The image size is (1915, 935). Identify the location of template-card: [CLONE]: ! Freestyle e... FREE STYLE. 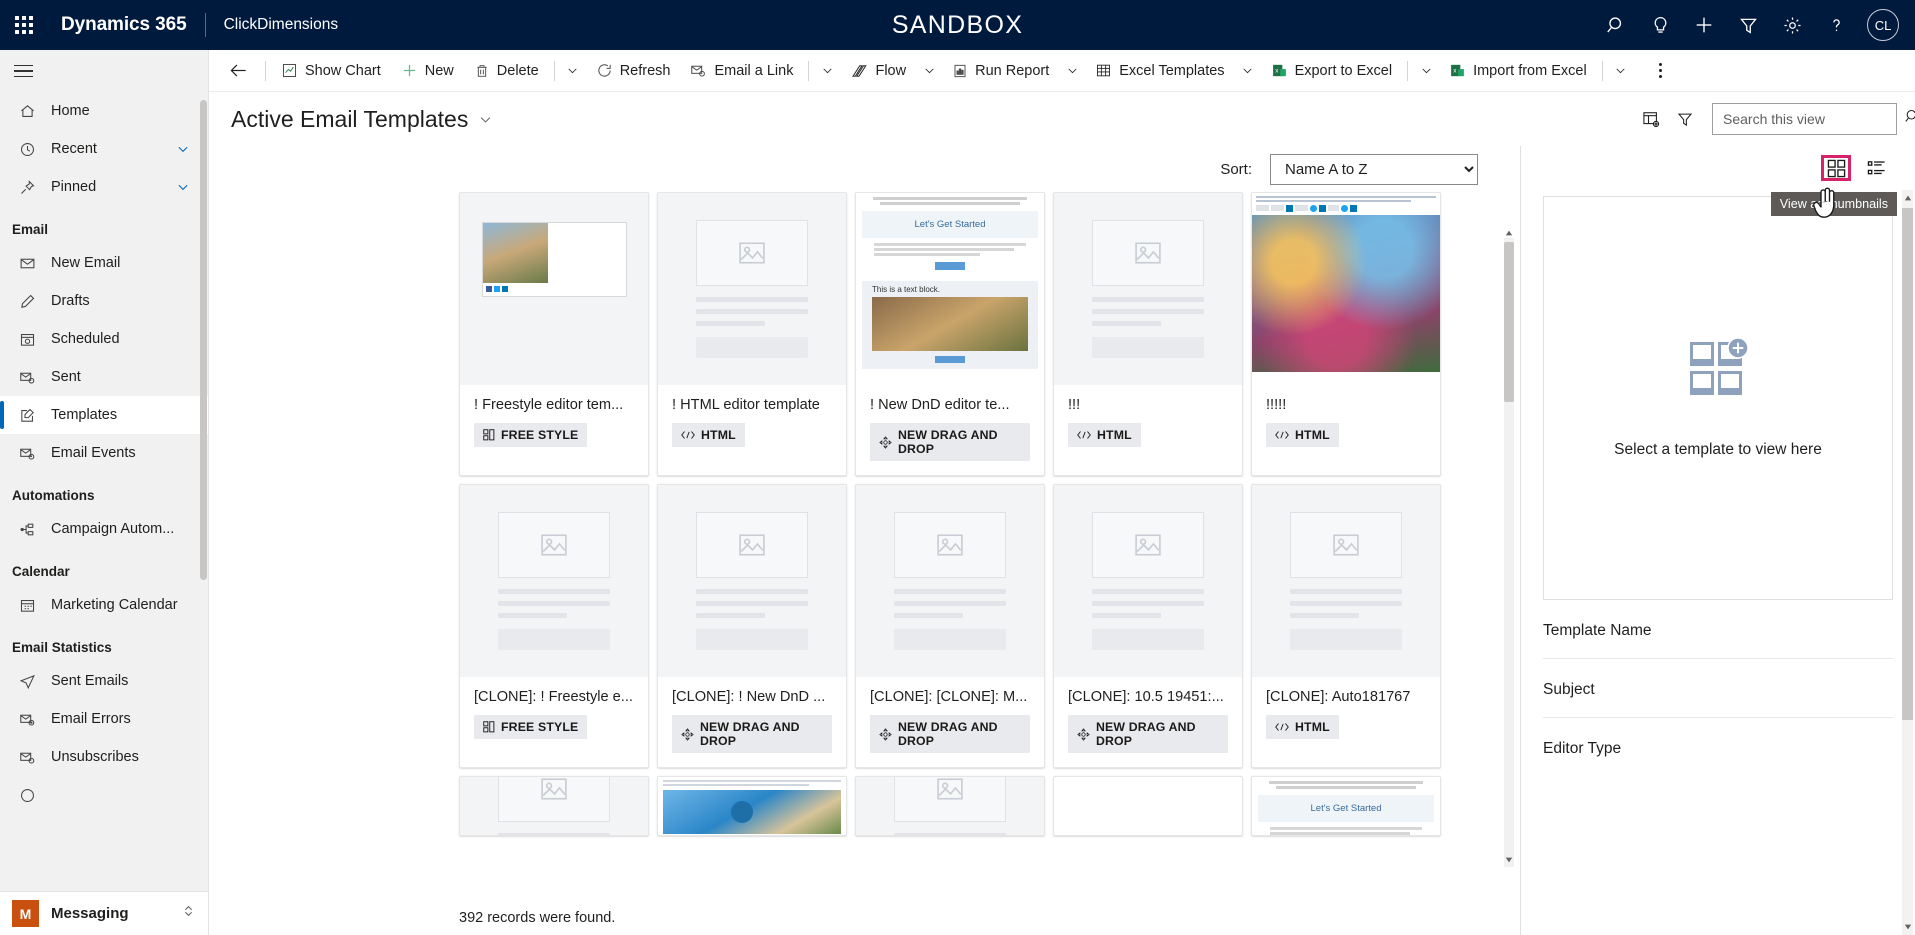
(554, 626).